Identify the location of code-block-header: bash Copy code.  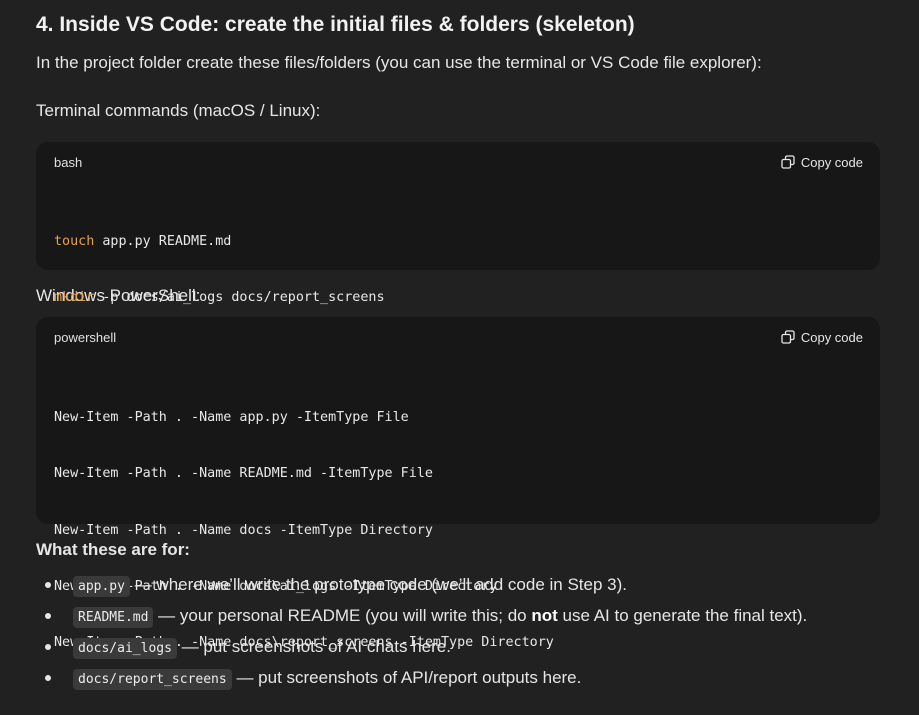
(458, 162).